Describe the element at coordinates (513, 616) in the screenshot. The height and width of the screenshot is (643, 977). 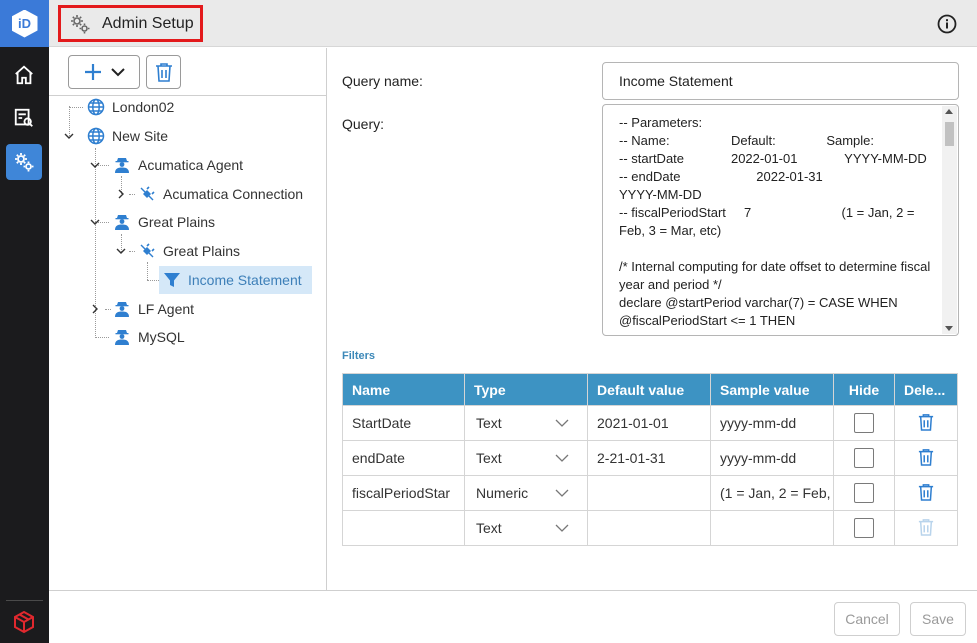
I see `footer-bar: Cancel Save` at that location.